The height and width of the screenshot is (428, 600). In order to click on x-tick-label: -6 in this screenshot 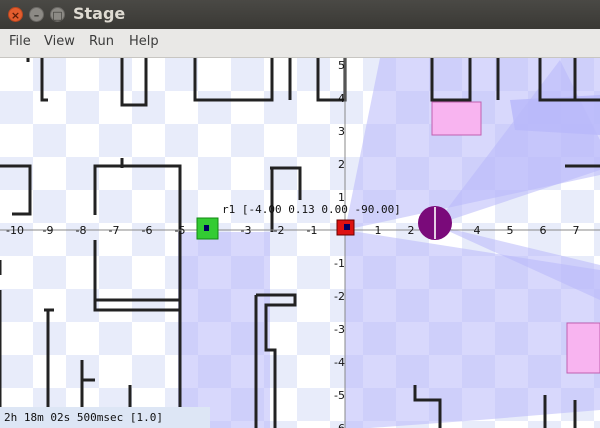, I will do `click(147, 230)`.